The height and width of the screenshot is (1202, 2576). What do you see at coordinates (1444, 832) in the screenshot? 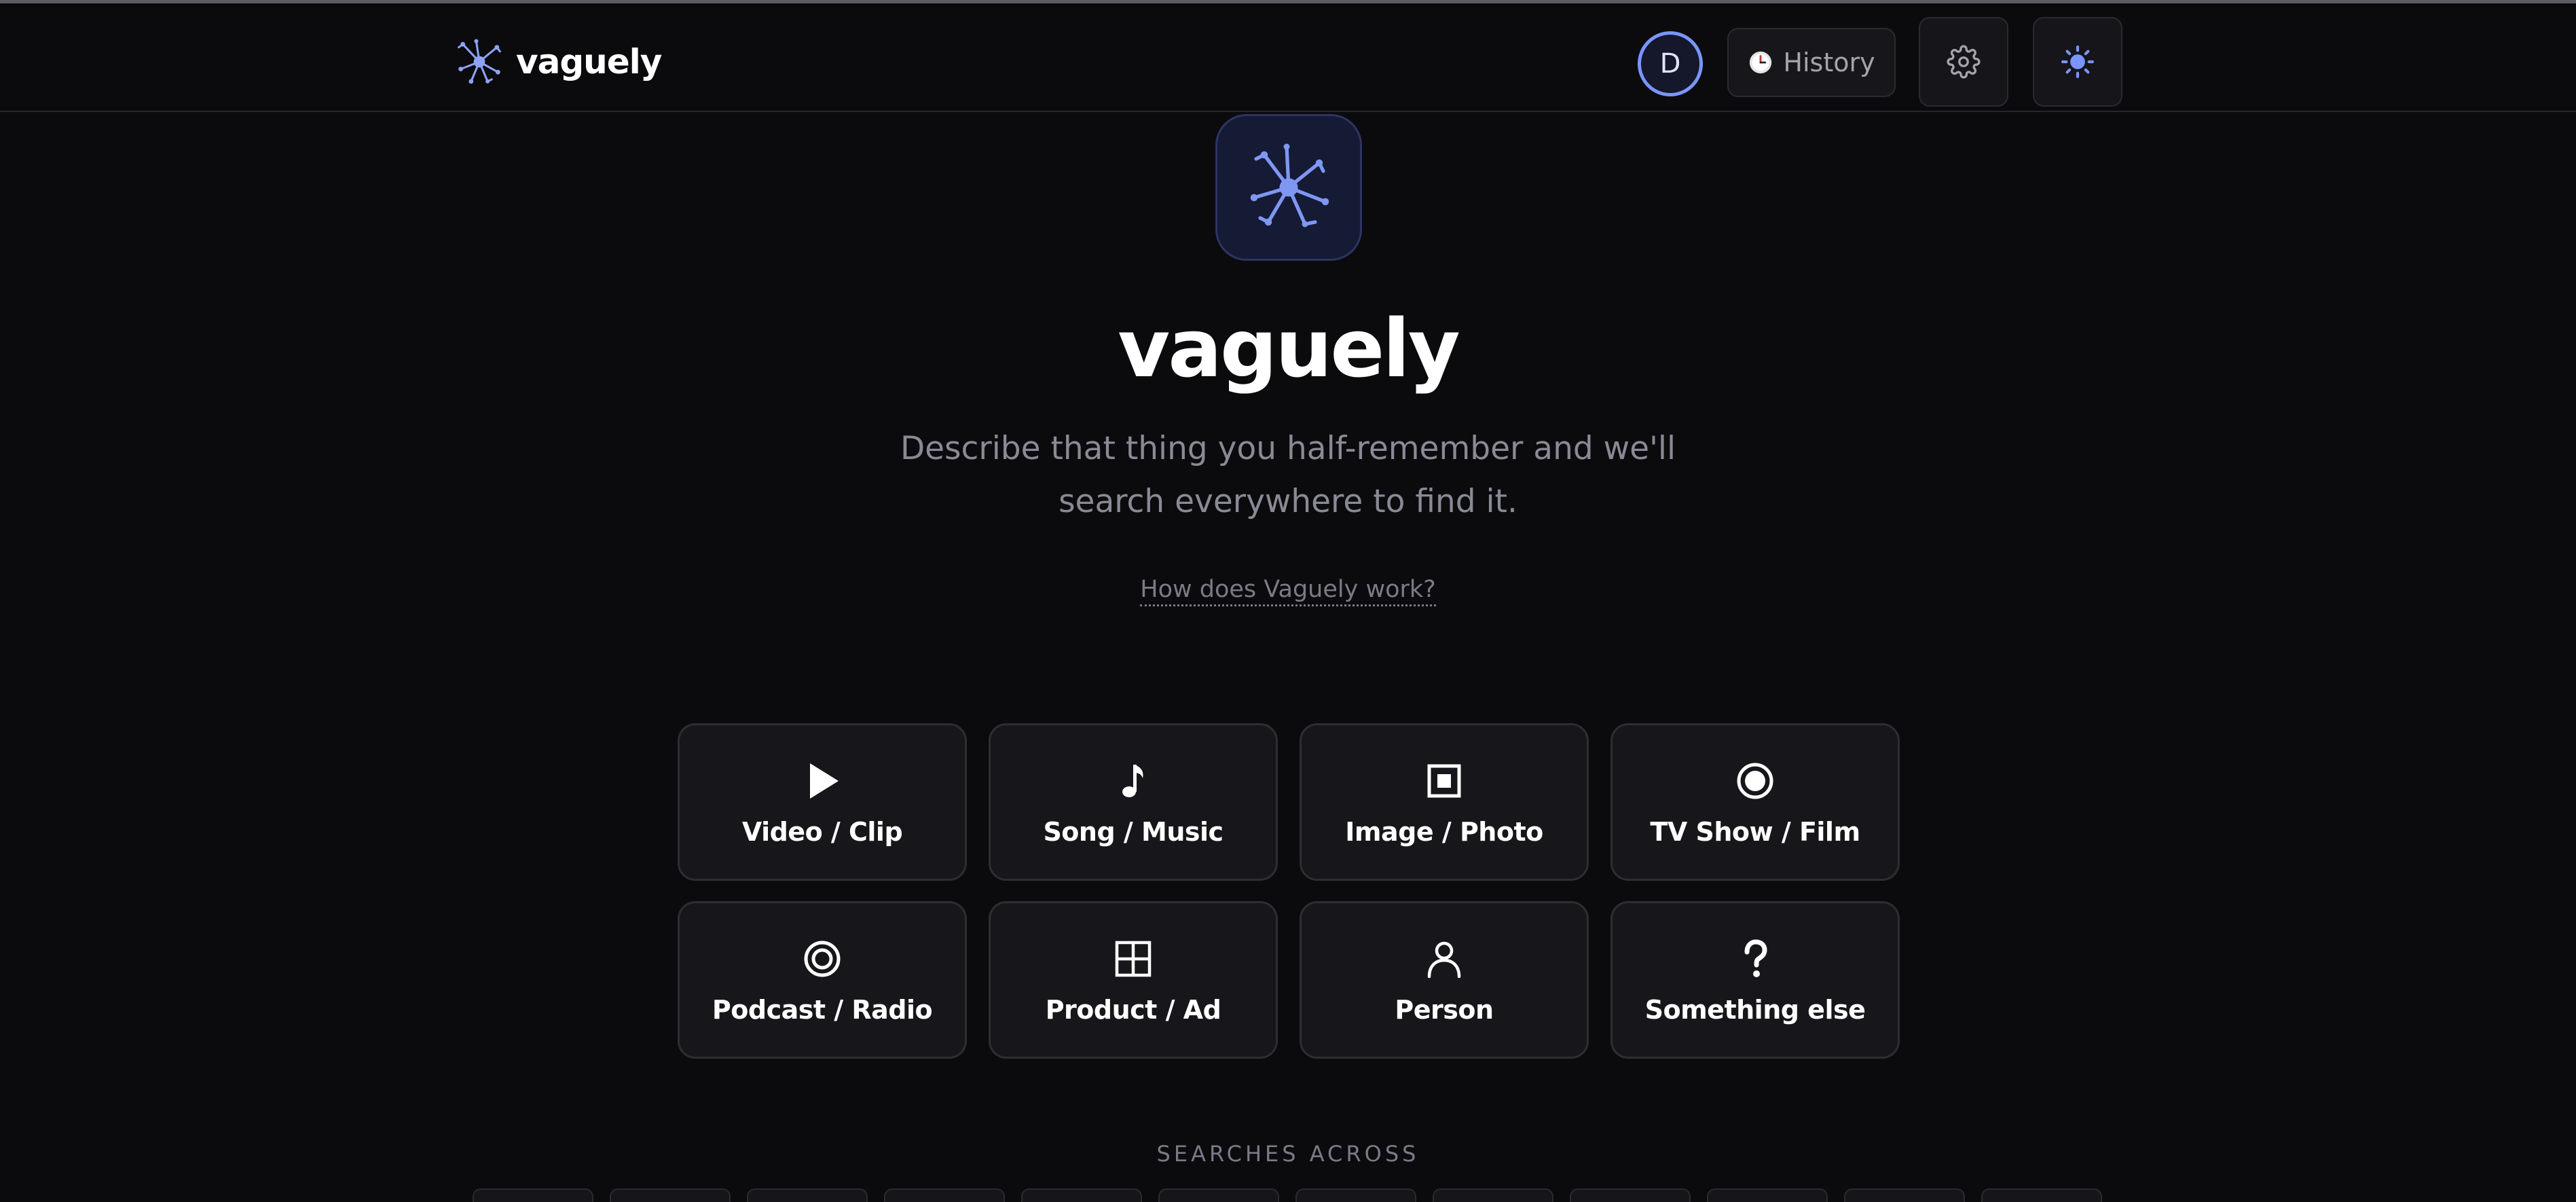
I see `category-label: Image / Photo` at bounding box center [1444, 832].